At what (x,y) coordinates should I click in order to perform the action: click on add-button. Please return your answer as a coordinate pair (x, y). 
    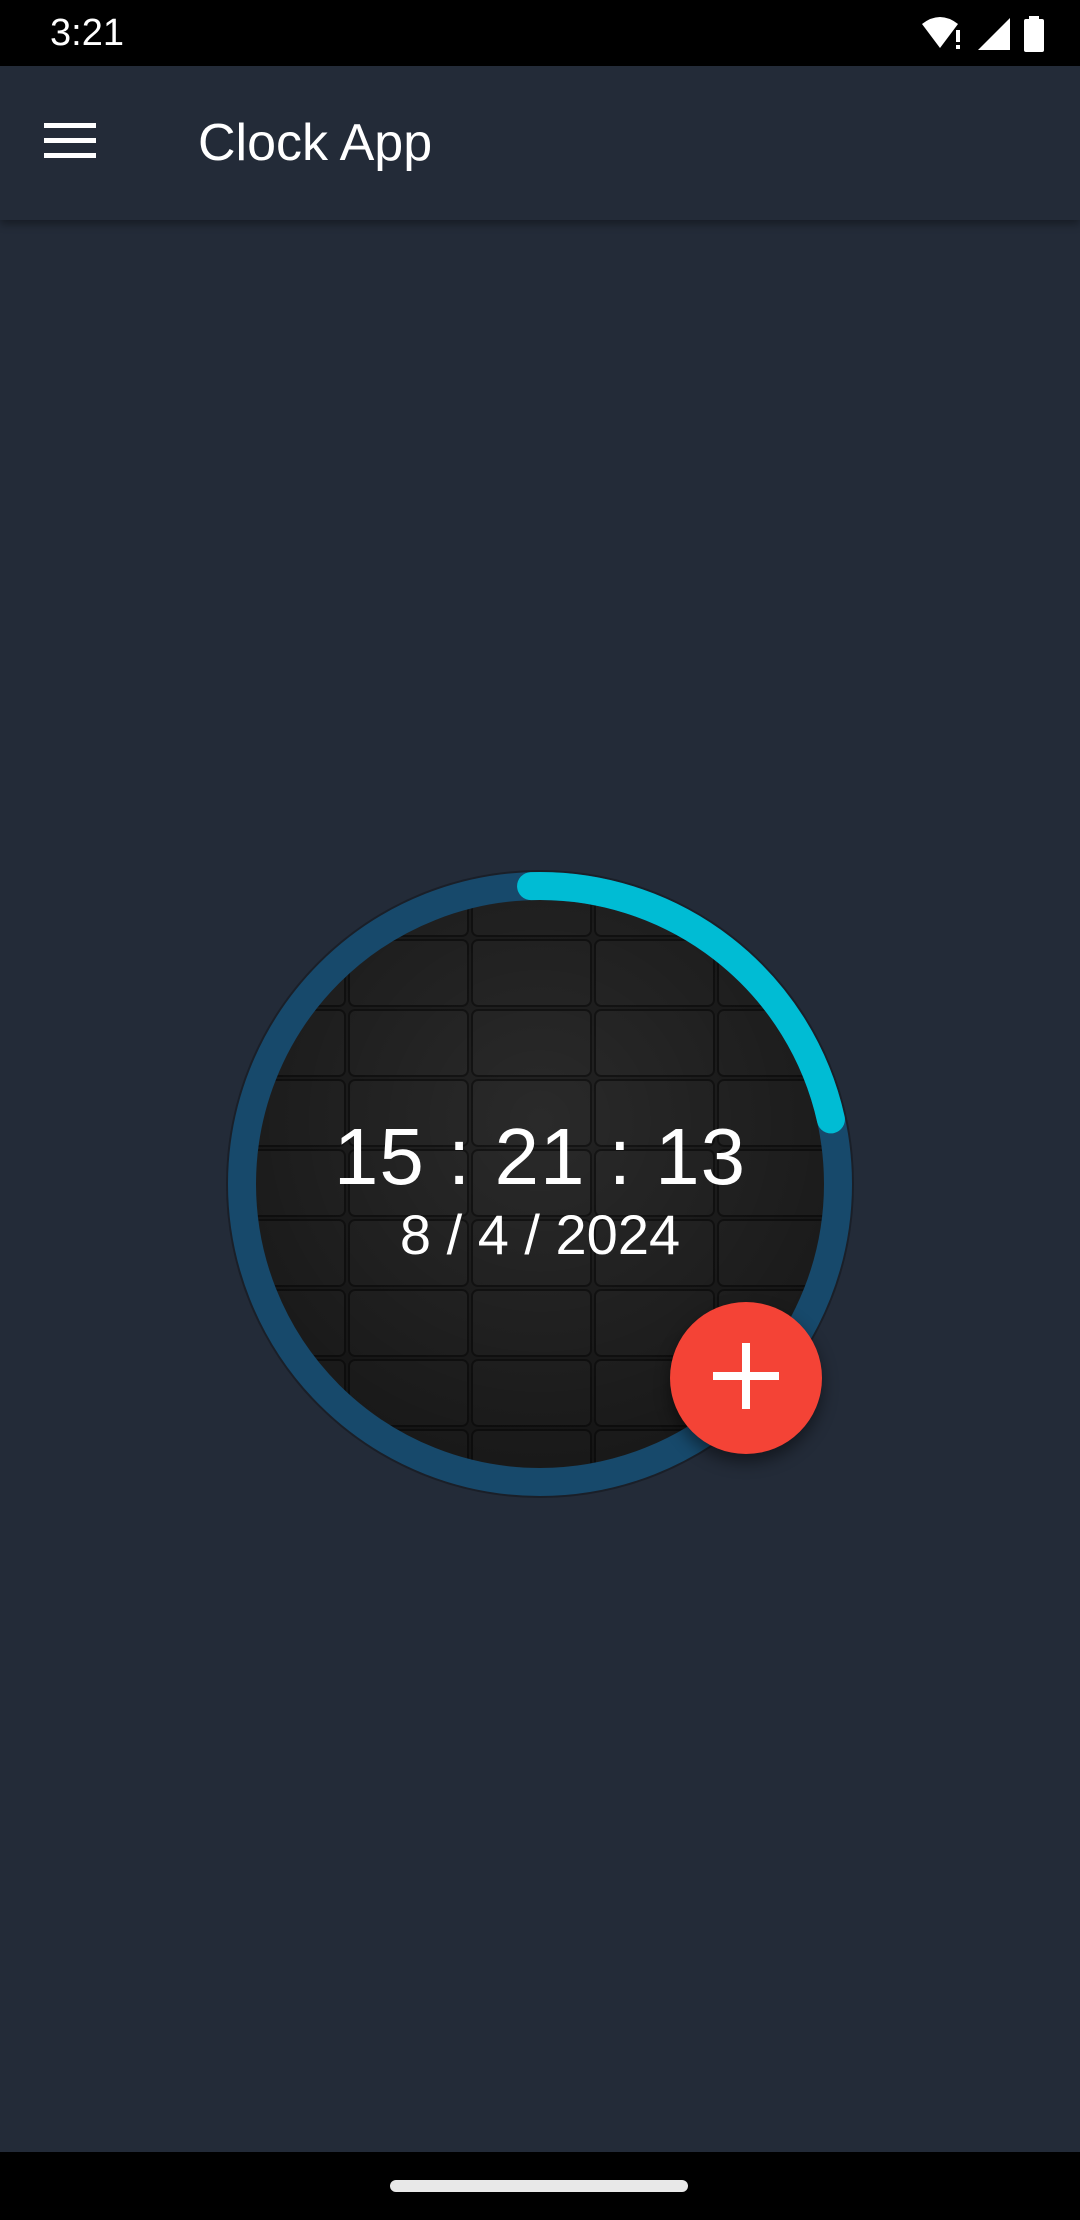
    Looking at the image, I should click on (746, 1378).